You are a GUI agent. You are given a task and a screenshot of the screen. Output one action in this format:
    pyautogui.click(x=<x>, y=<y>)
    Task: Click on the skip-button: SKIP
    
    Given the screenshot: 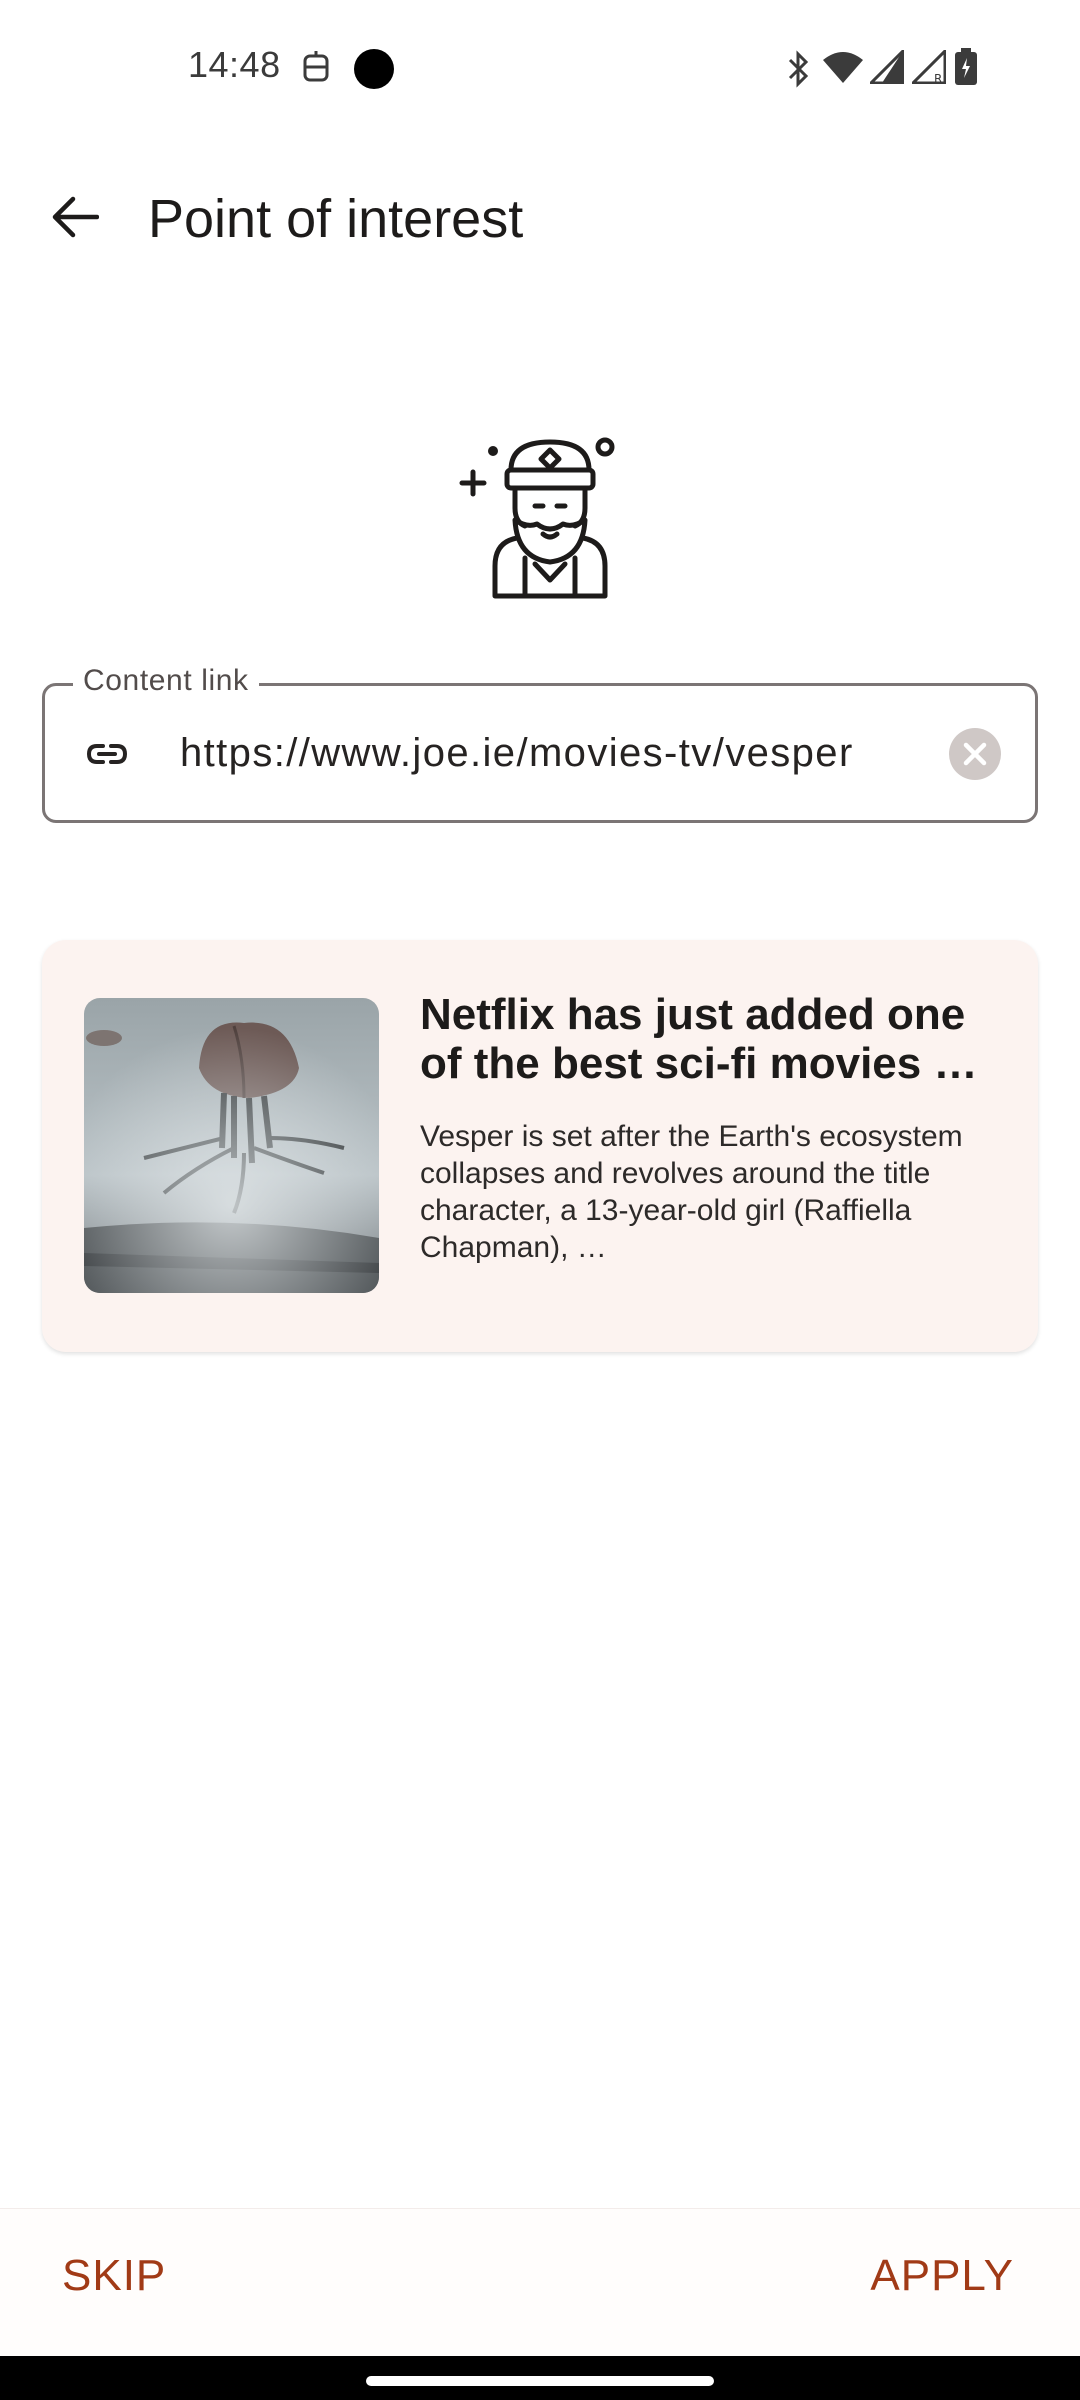 What is the action you would take?
    pyautogui.click(x=114, y=2276)
    